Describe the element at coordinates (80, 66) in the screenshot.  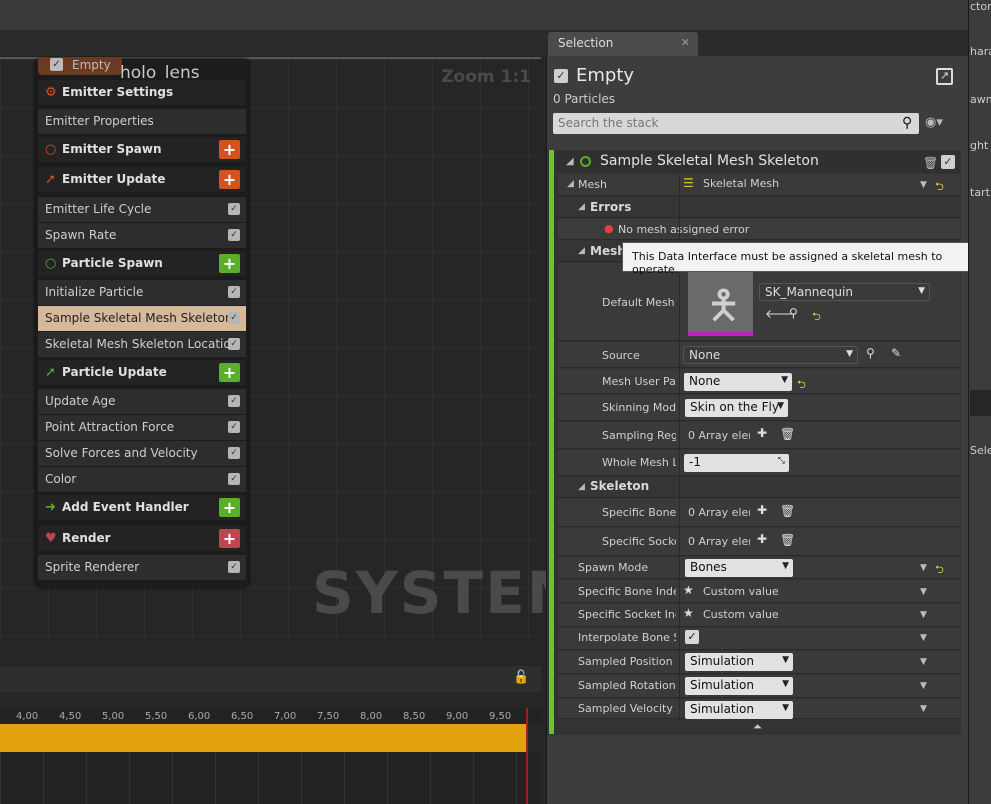
I see `emitter-enable-tab: ✓ Empty` at that location.